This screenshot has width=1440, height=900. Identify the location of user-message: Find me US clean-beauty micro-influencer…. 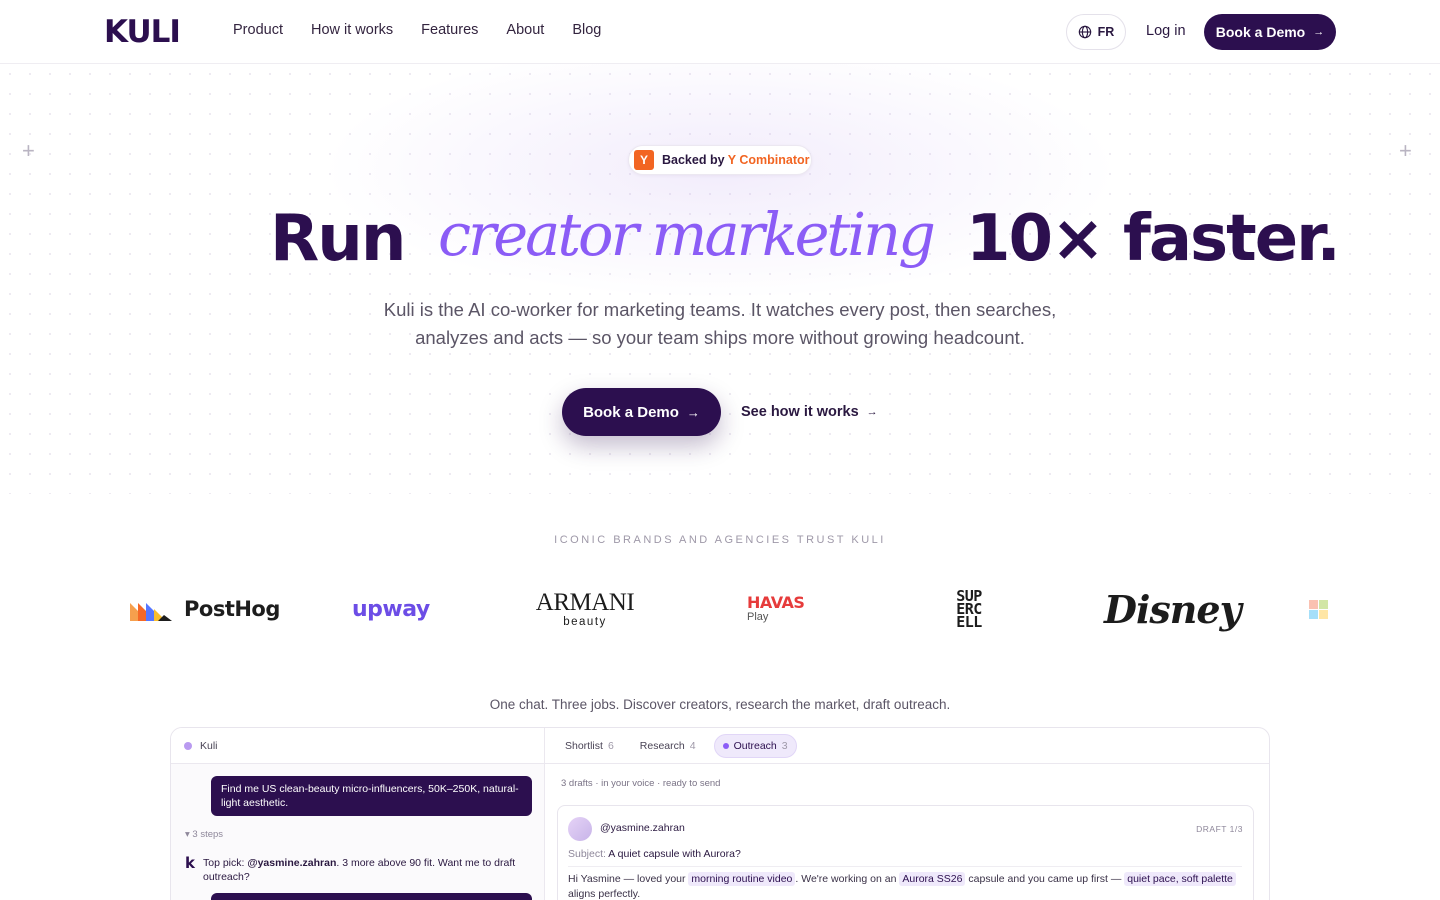
(371, 796).